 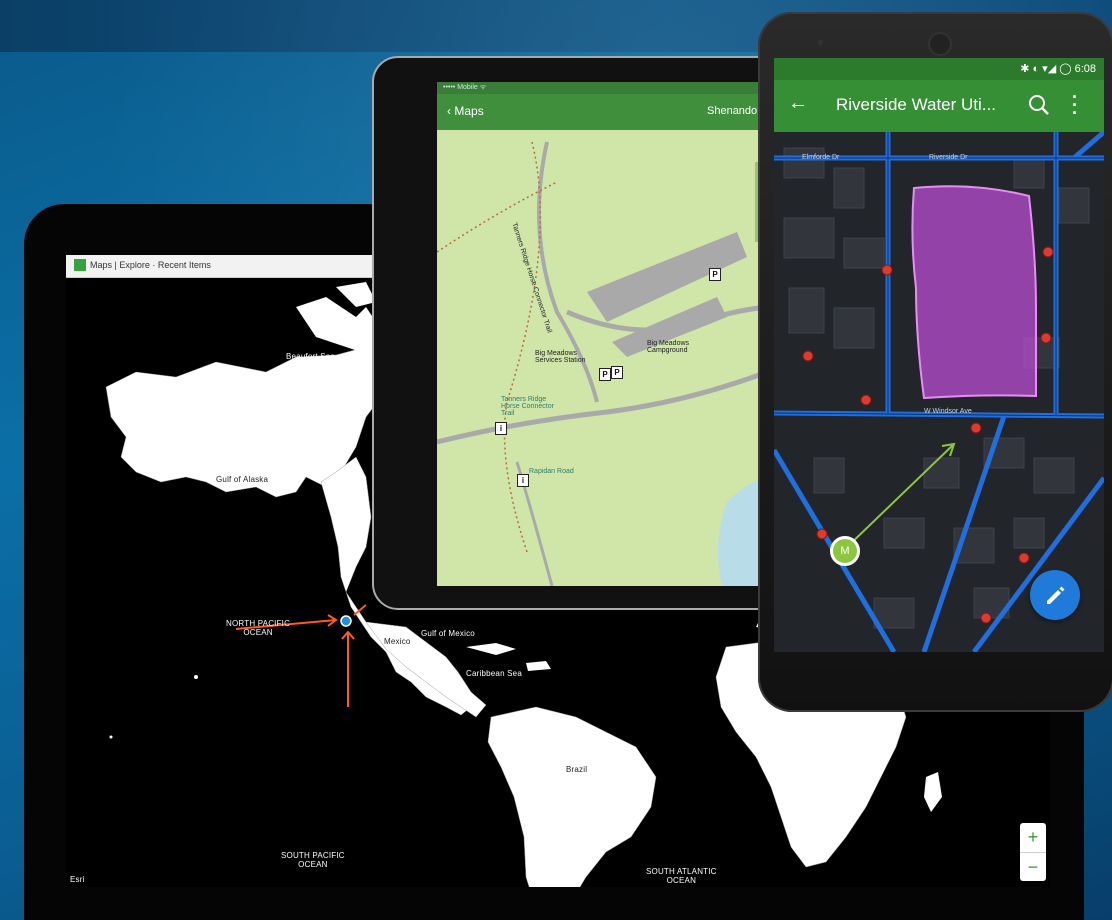 I want to click on label-south-atlantic: SOUTH ATLANTIC OCEAN, so click(x=681, y=876).